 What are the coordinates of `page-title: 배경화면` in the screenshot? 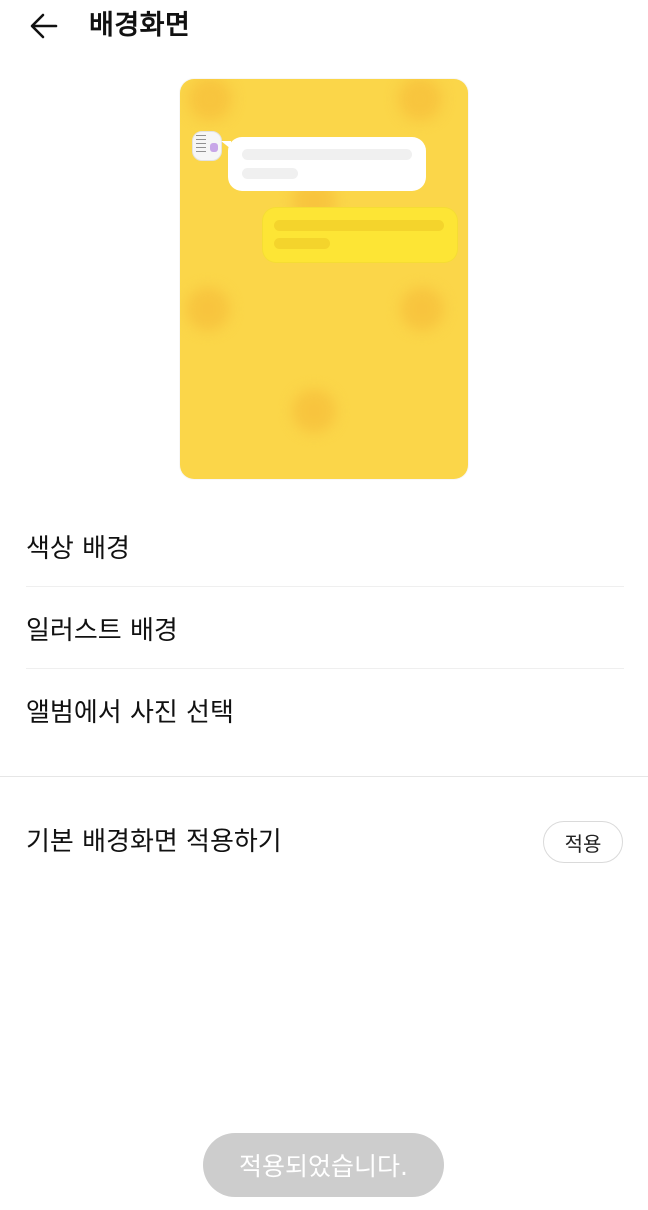 It's located at (140, 25).